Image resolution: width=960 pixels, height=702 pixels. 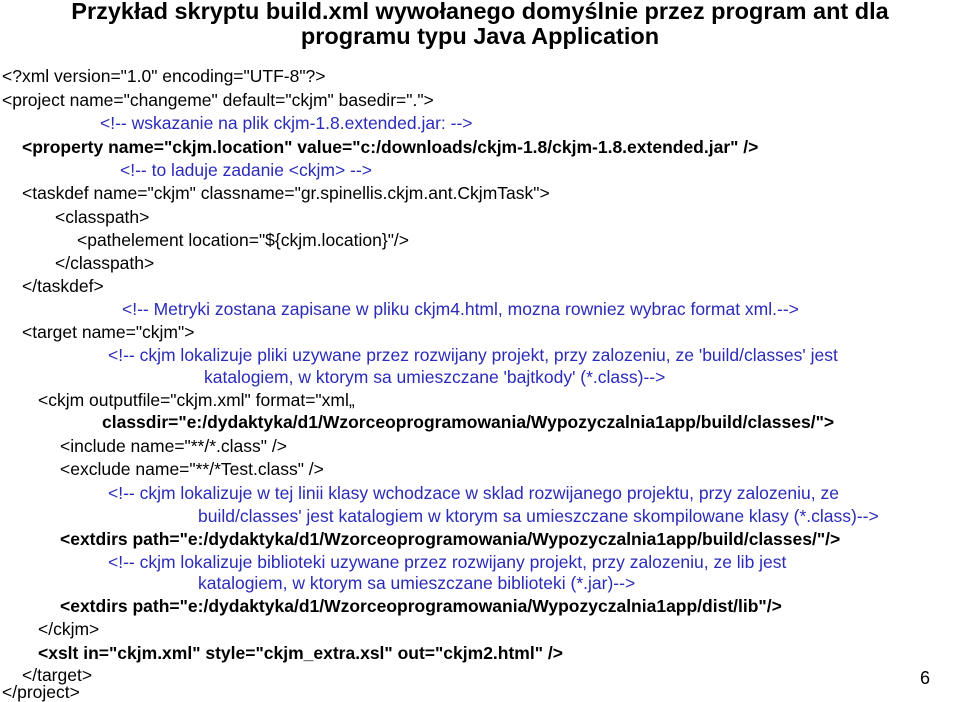 I want to click on ckjm-close-tag: </ckjm>, so click(x=69, y=629).